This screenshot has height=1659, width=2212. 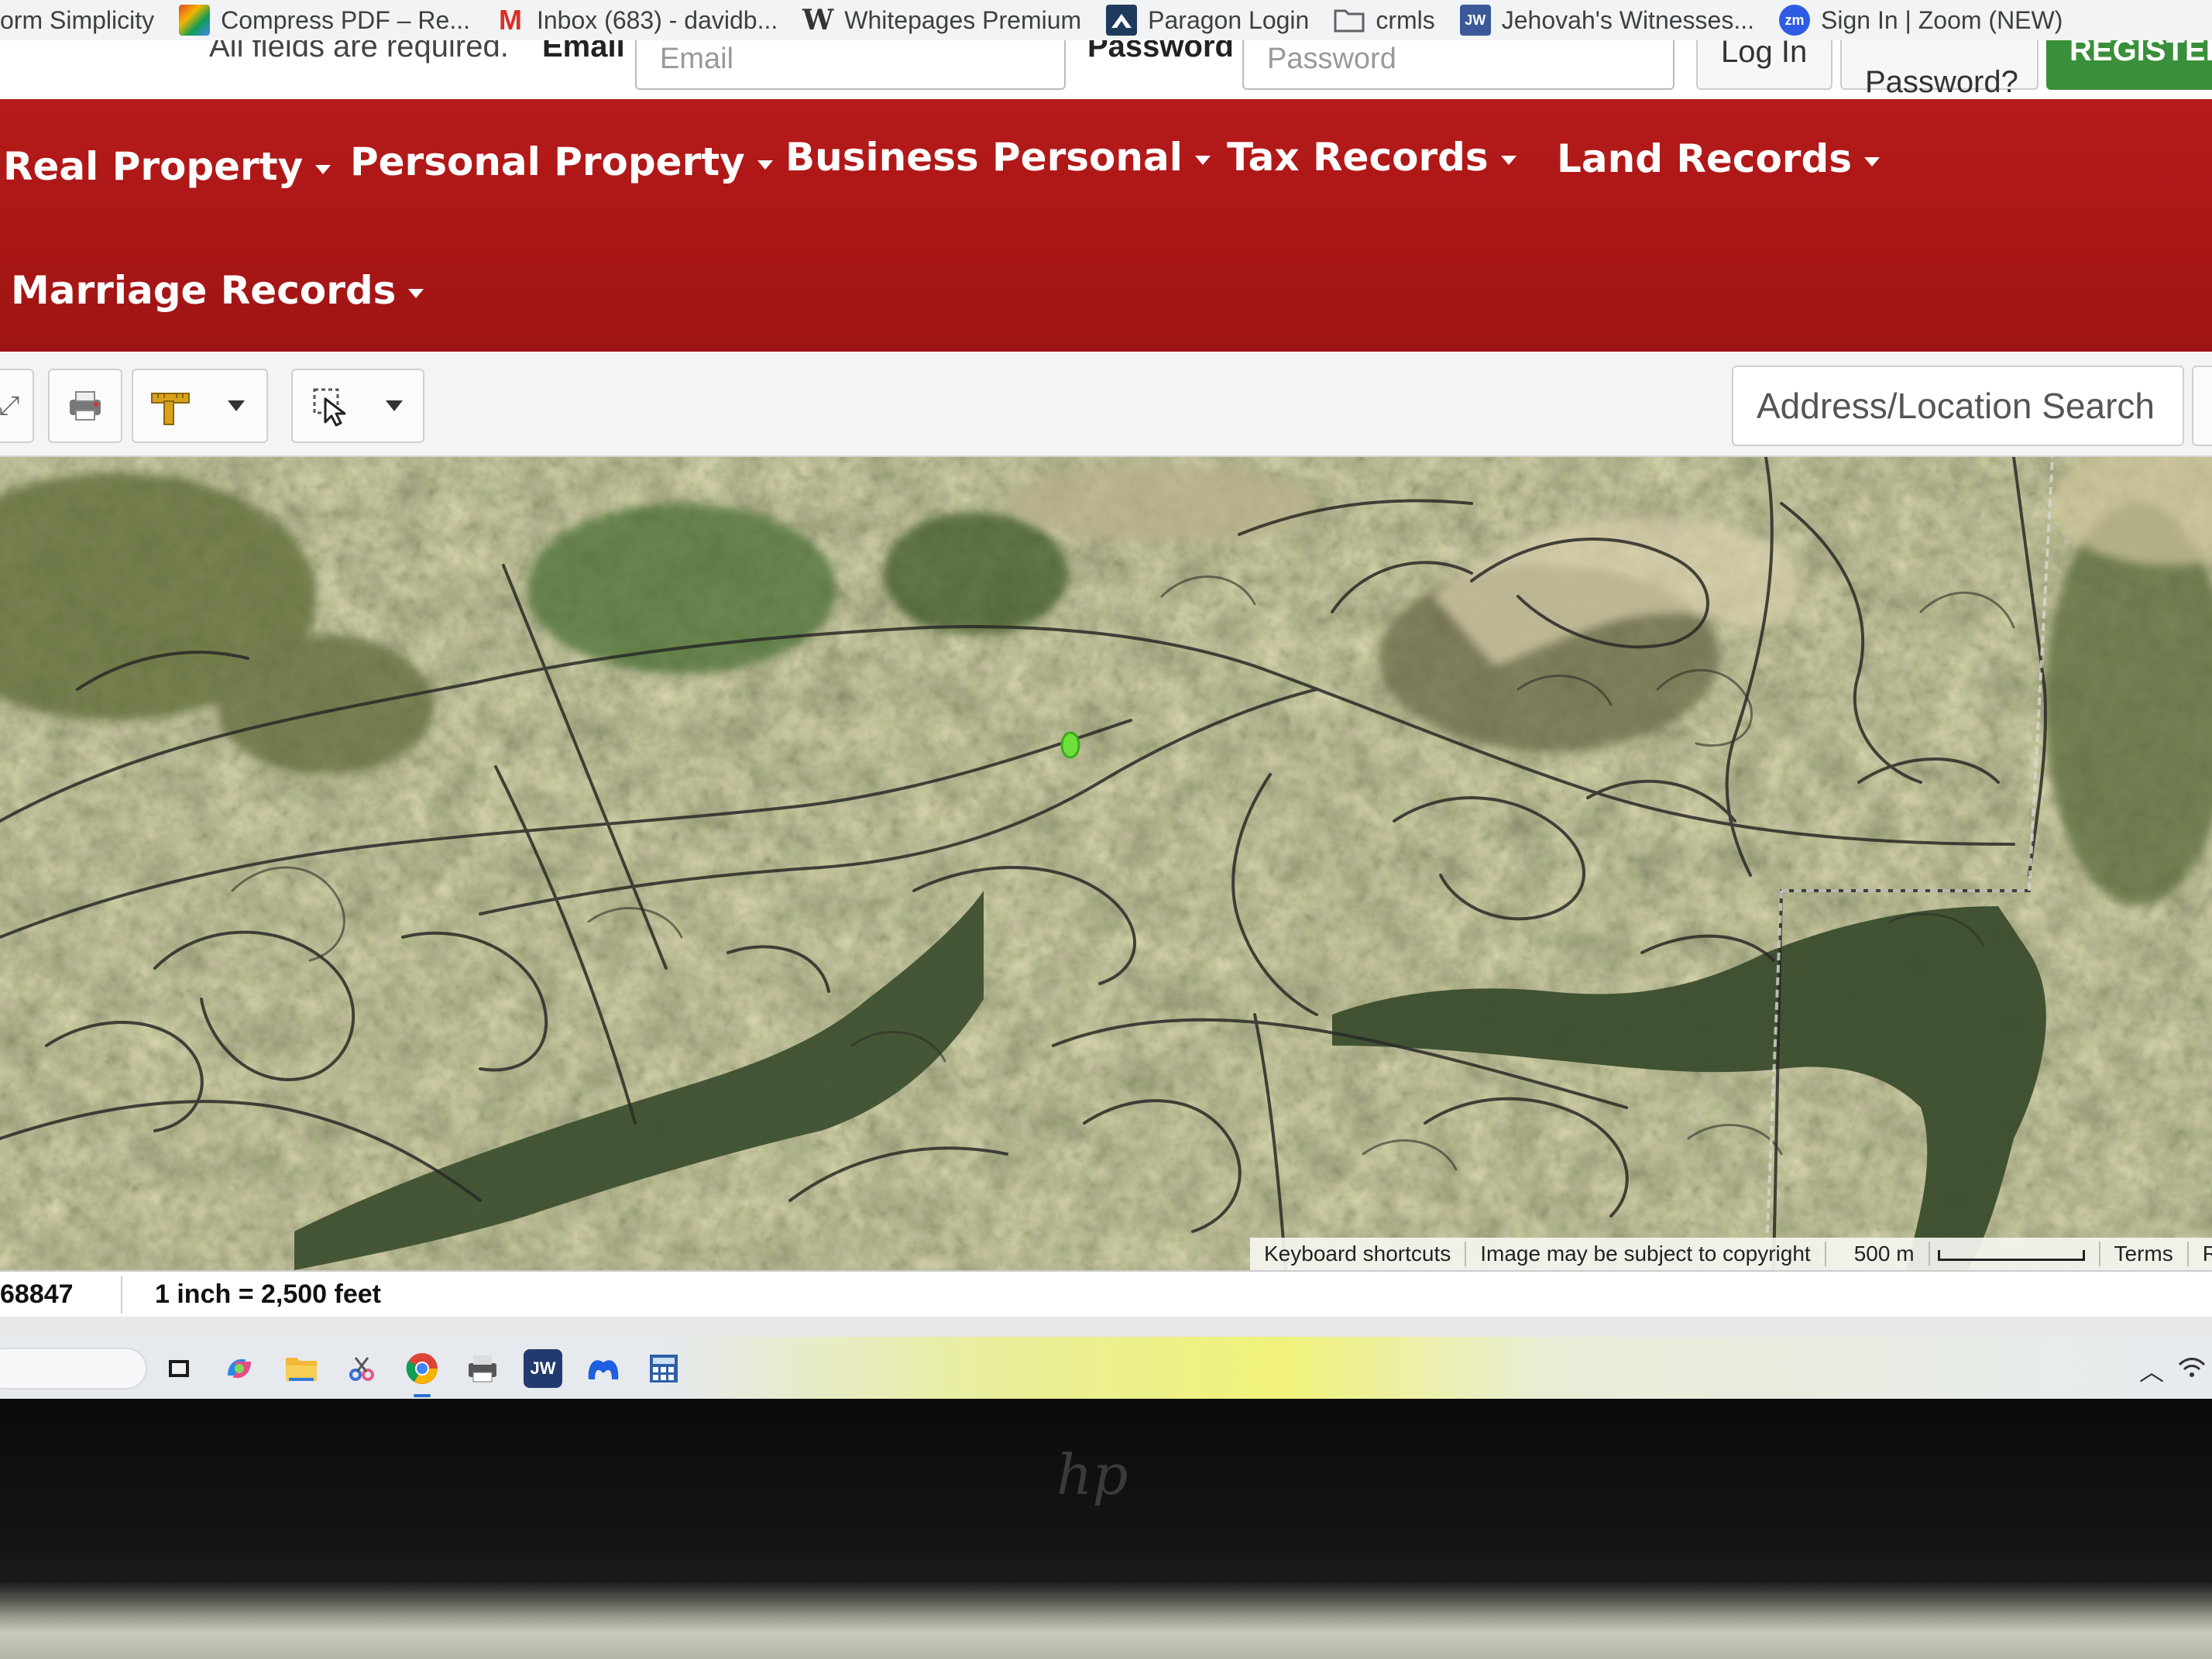 I want to click on password-field: Password, so click(x=1458, y=65).